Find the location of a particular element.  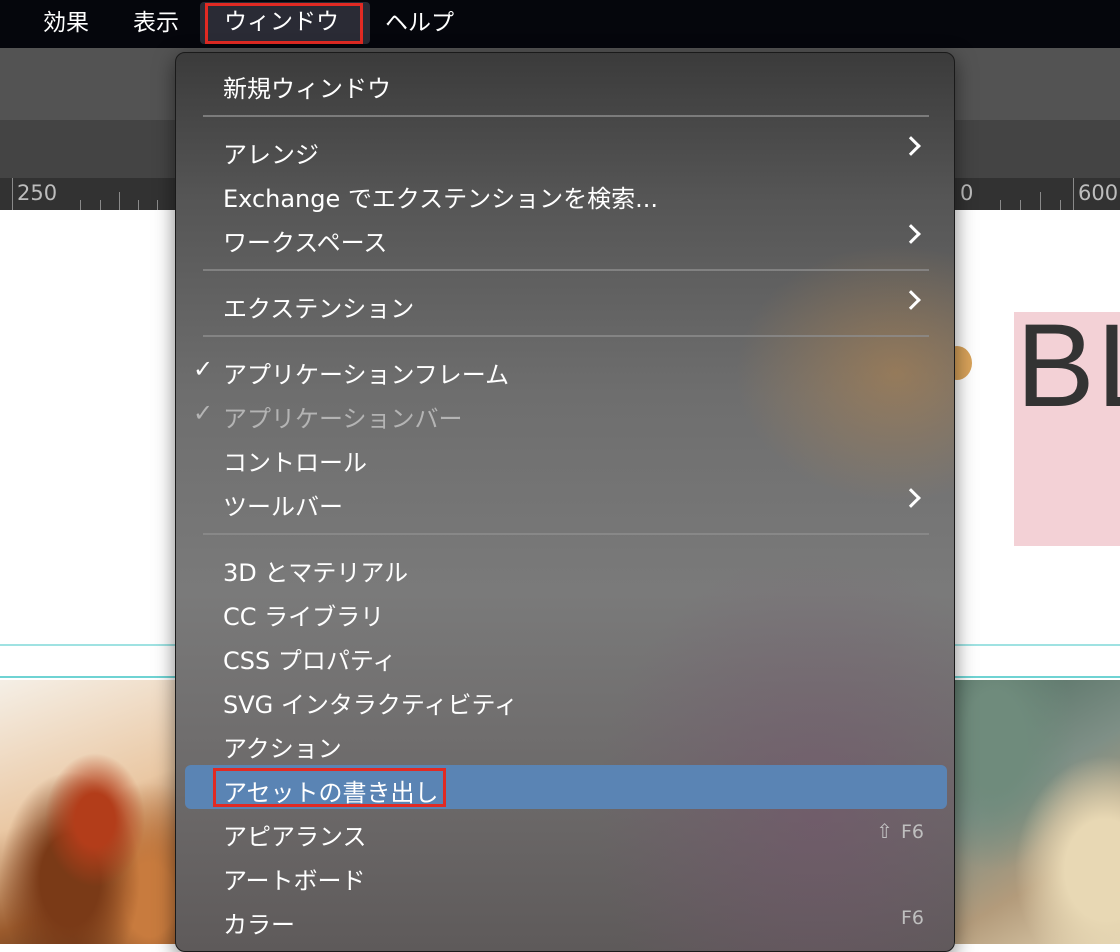

menu-item-color: カラー F6 is located at coordinates (566, 919).